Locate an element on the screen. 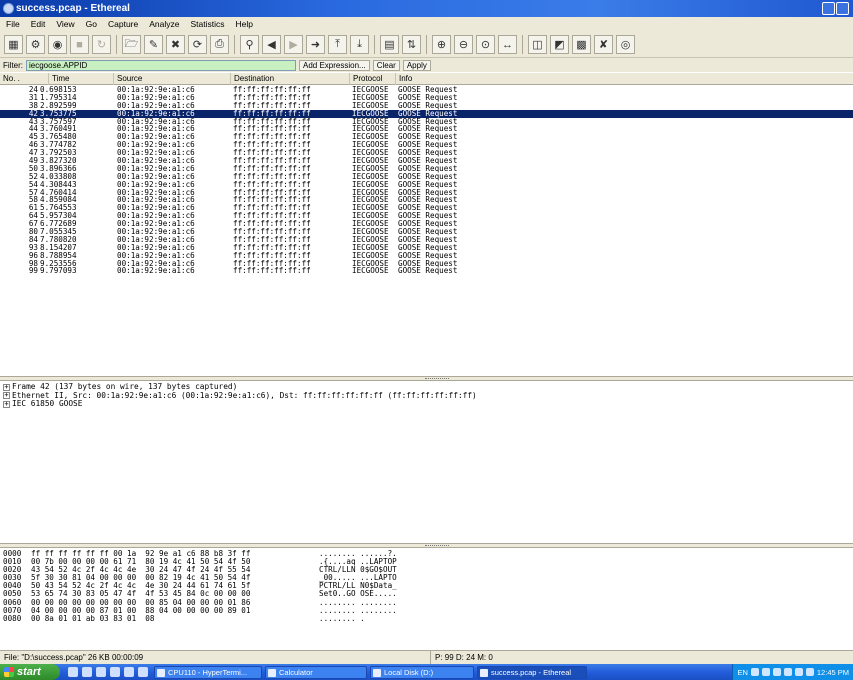 The height and width of the screenshot is (680, 853). apply-button: Apply is located at coordinates (416, 65).